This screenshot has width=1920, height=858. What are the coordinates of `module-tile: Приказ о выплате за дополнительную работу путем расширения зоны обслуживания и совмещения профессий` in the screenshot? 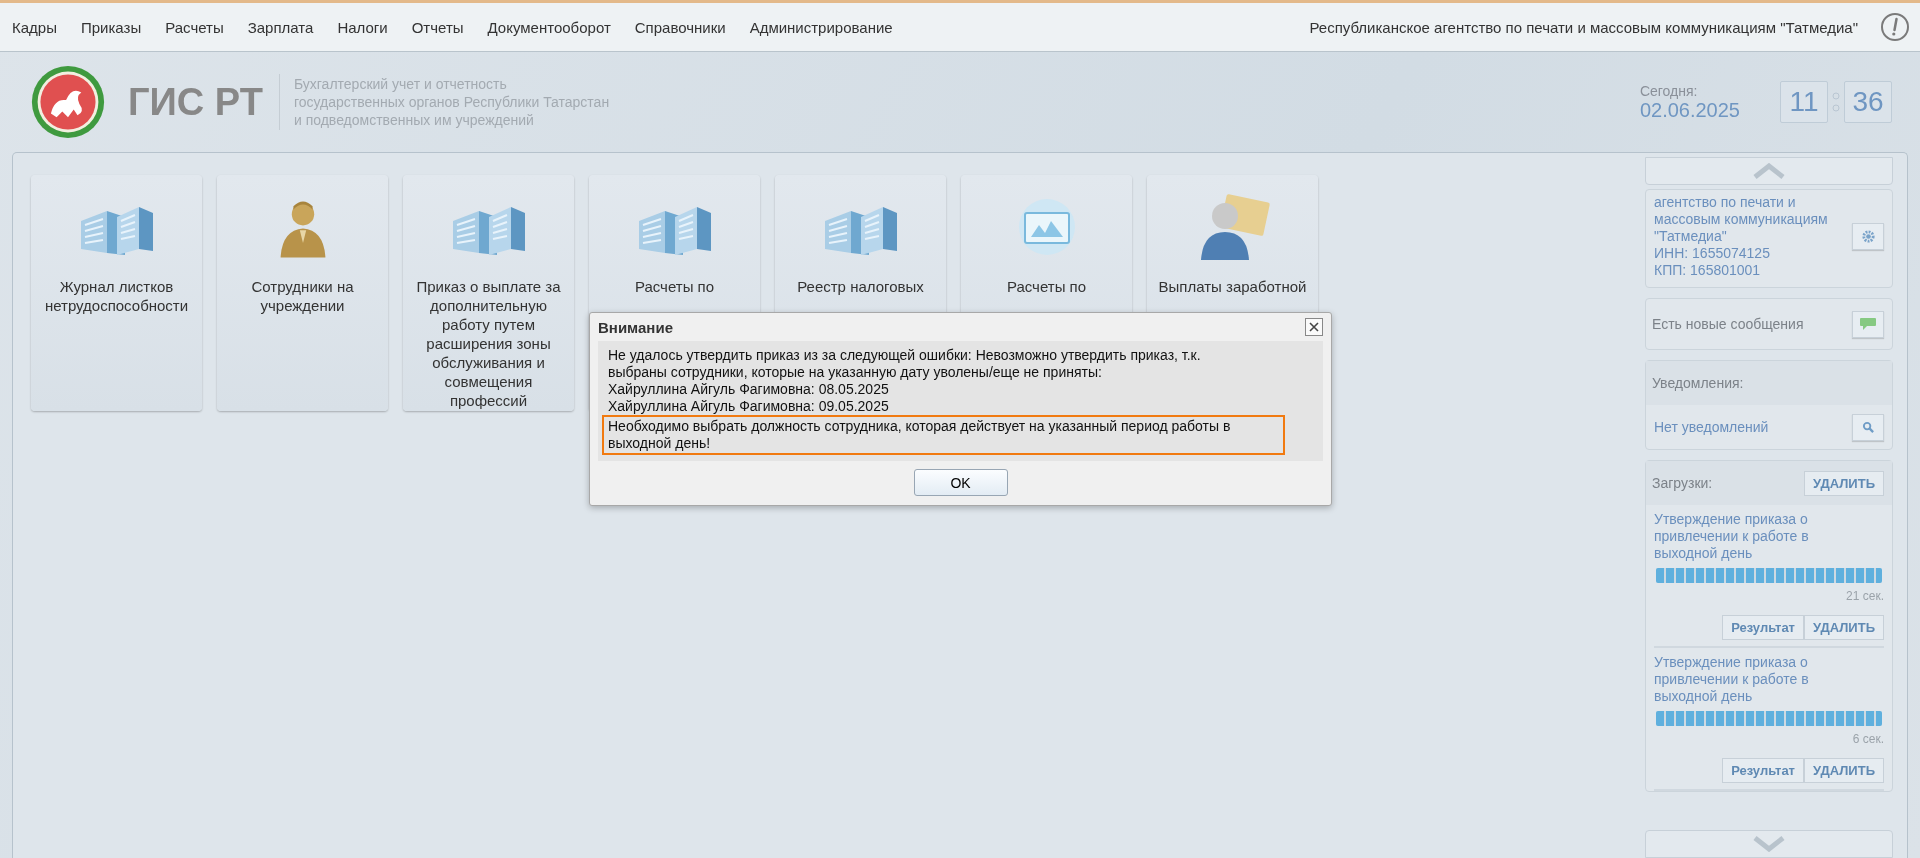 It's located at (488, 293).